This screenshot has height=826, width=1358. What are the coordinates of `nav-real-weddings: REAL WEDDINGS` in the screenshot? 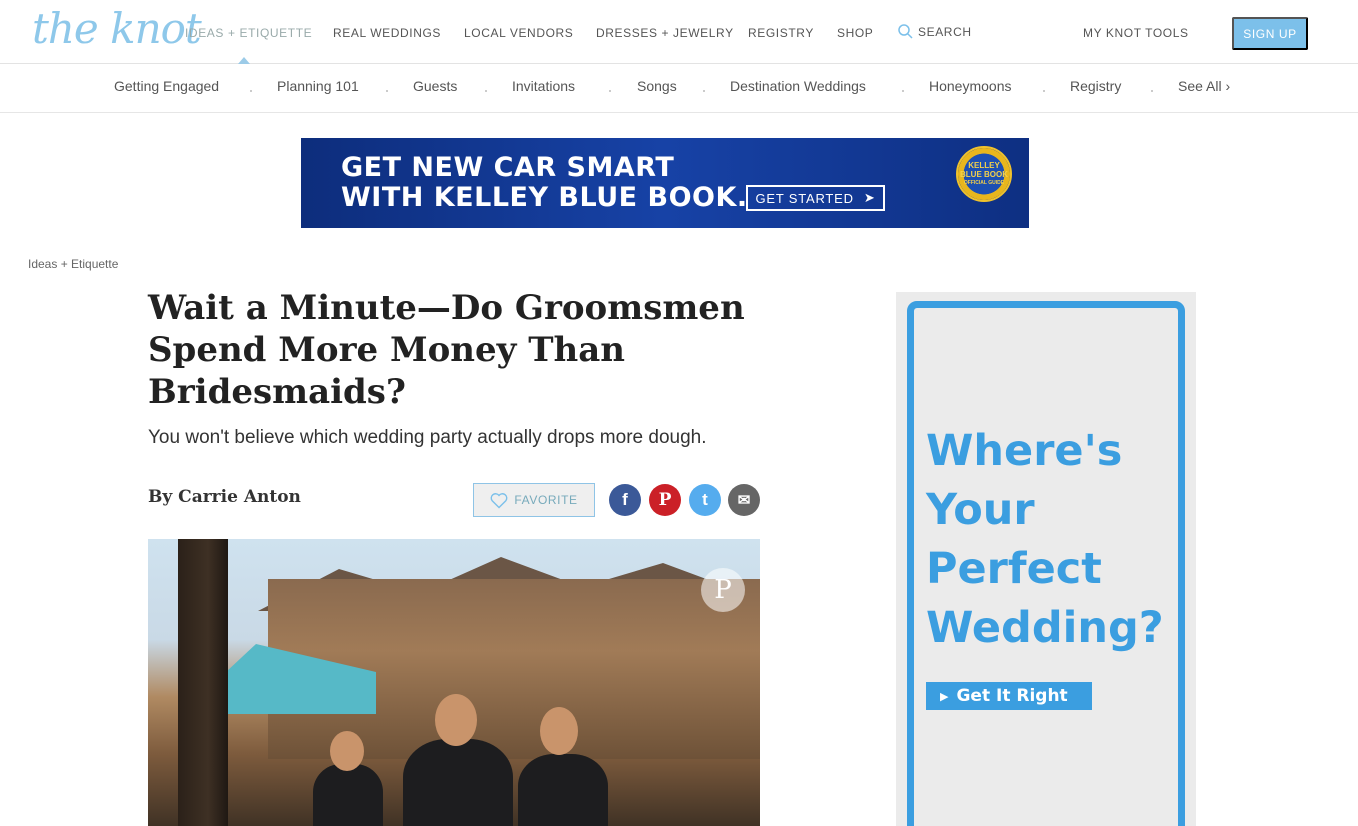 It's located at (387, 33).